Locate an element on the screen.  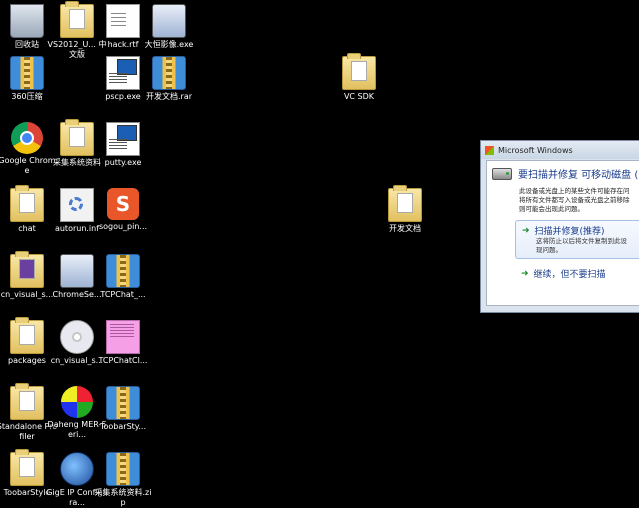
desktop-shortcut-label: putty.exe is located at coordinates (123, 162).